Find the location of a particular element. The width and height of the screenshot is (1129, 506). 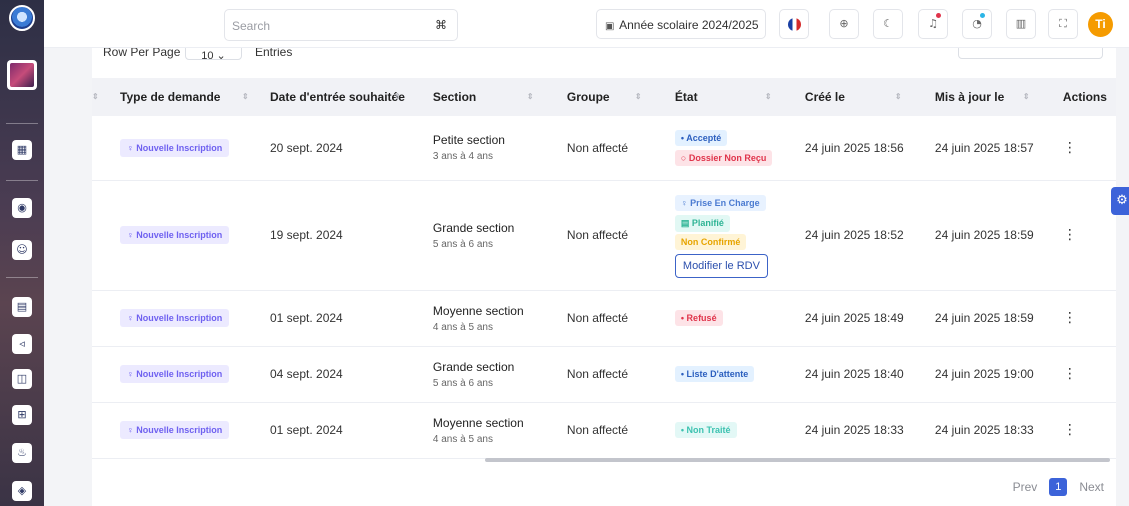

sidebar: ▦ ◉ ☺ ▤ ◃ ◫ ⊞ ♨ ◈ is located at coordinates (22, 253).